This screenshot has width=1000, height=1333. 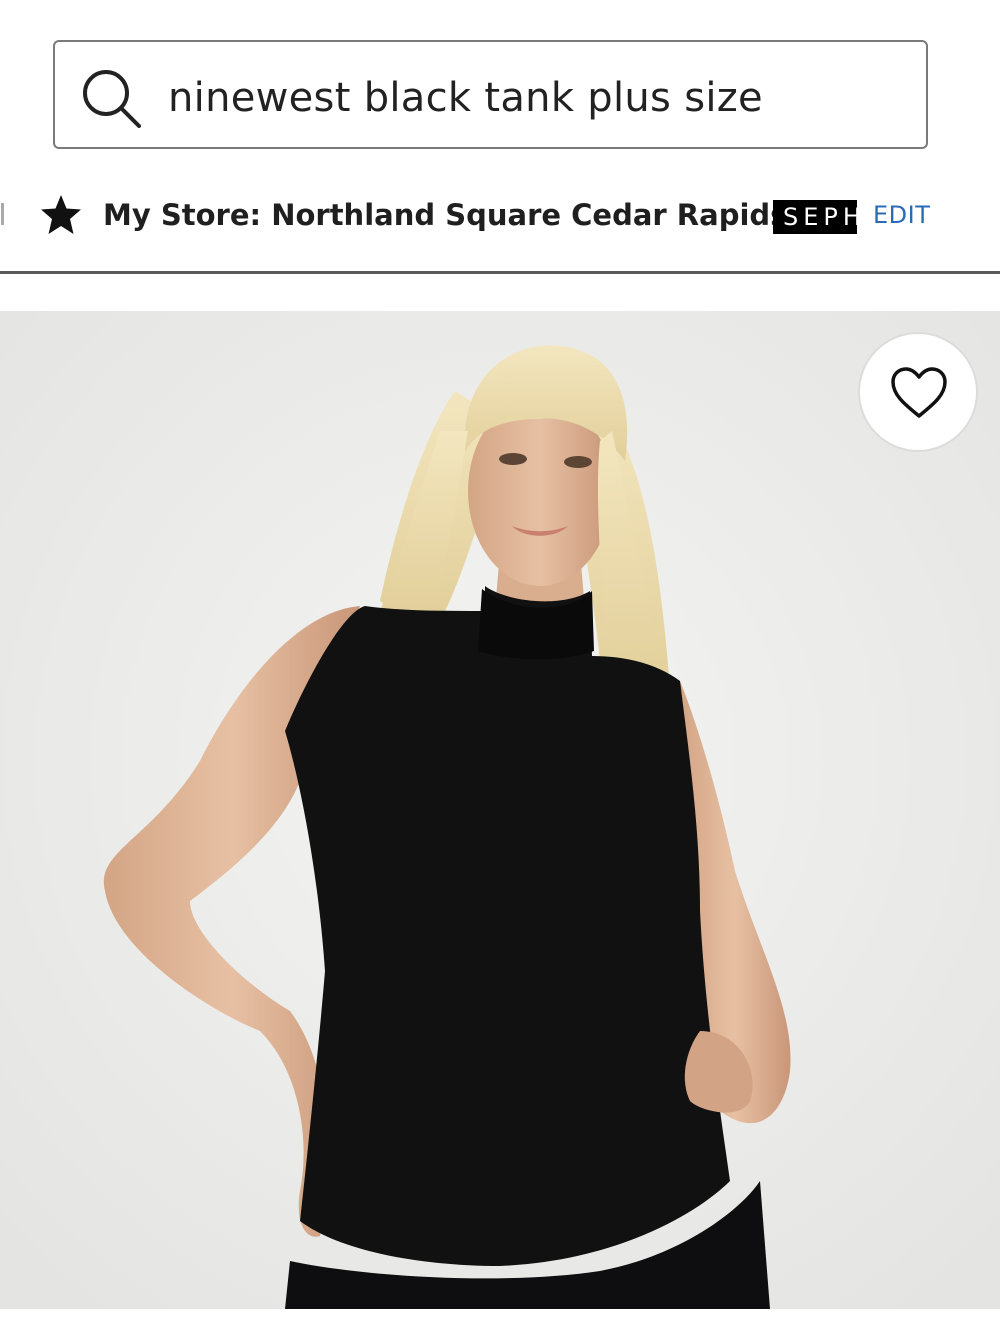 I want to click on my-store-label: My Store: Northland Square Cedar Rapids, so click(x=445, y=215).